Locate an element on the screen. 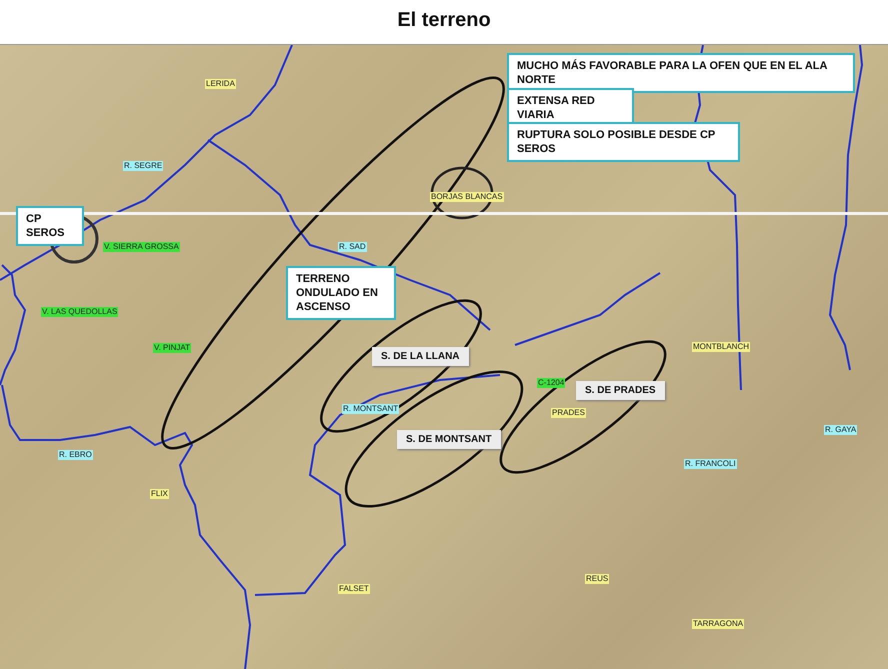 This screenshot has width=888, height=669. height-label: V. LAS QUEDOLLAS is located at coordinates (79, 312).